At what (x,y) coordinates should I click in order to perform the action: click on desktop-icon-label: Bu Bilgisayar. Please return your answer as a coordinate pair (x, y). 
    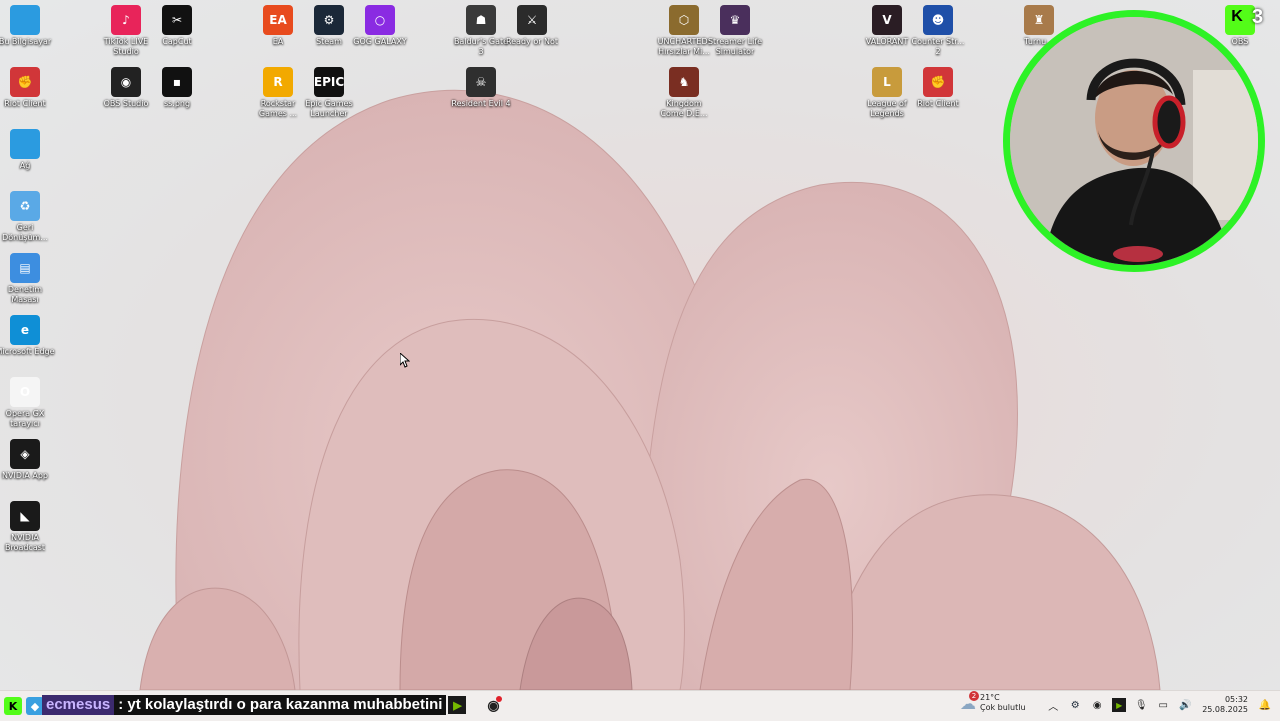
    Looking at the image, I should click on (26, 41).